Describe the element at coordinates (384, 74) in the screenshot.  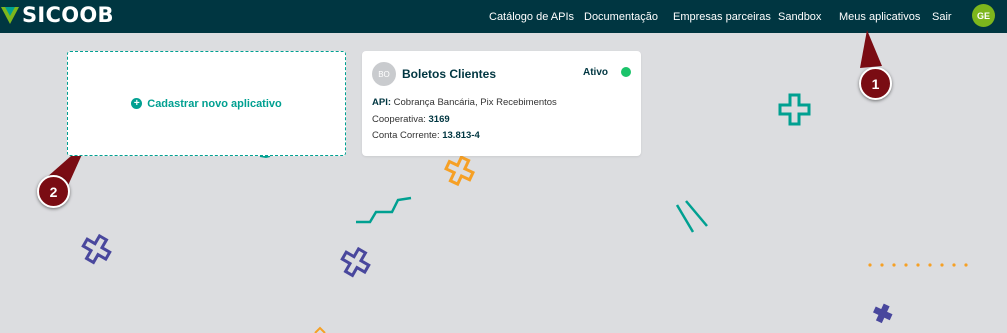
I see `app-avatar: BO` at that location.